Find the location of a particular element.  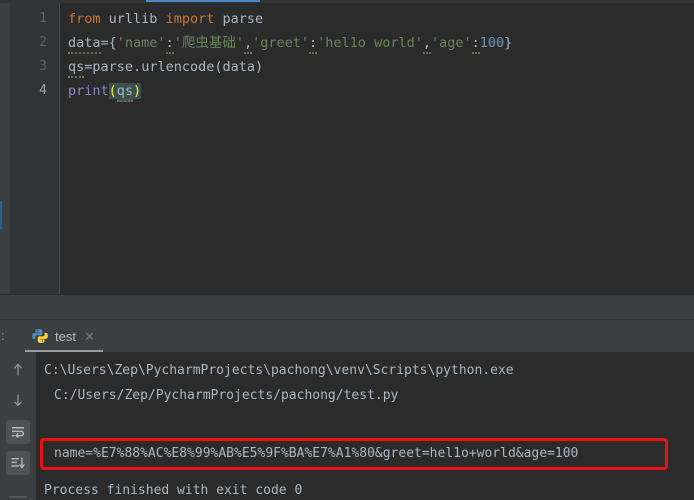

code-line-3: qs=parse.urlencode(data) is located at coordinates (377, 67).